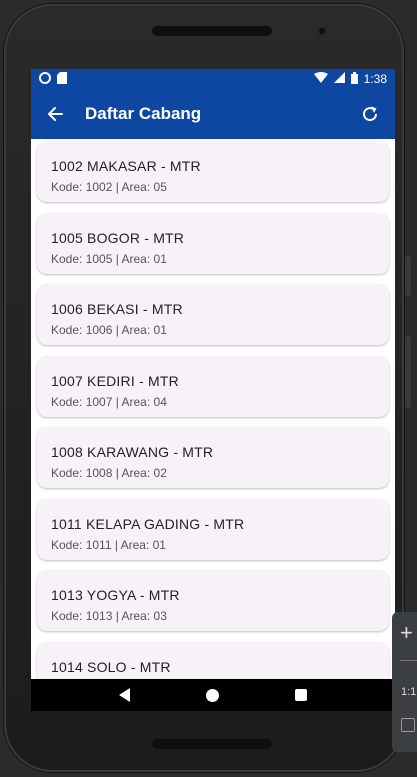 This screenshot has width=417, height=777. Describe the element at coordinates (408, 692) in the screenshot. I see `zoom-ratio-button: 1:1` at that location.